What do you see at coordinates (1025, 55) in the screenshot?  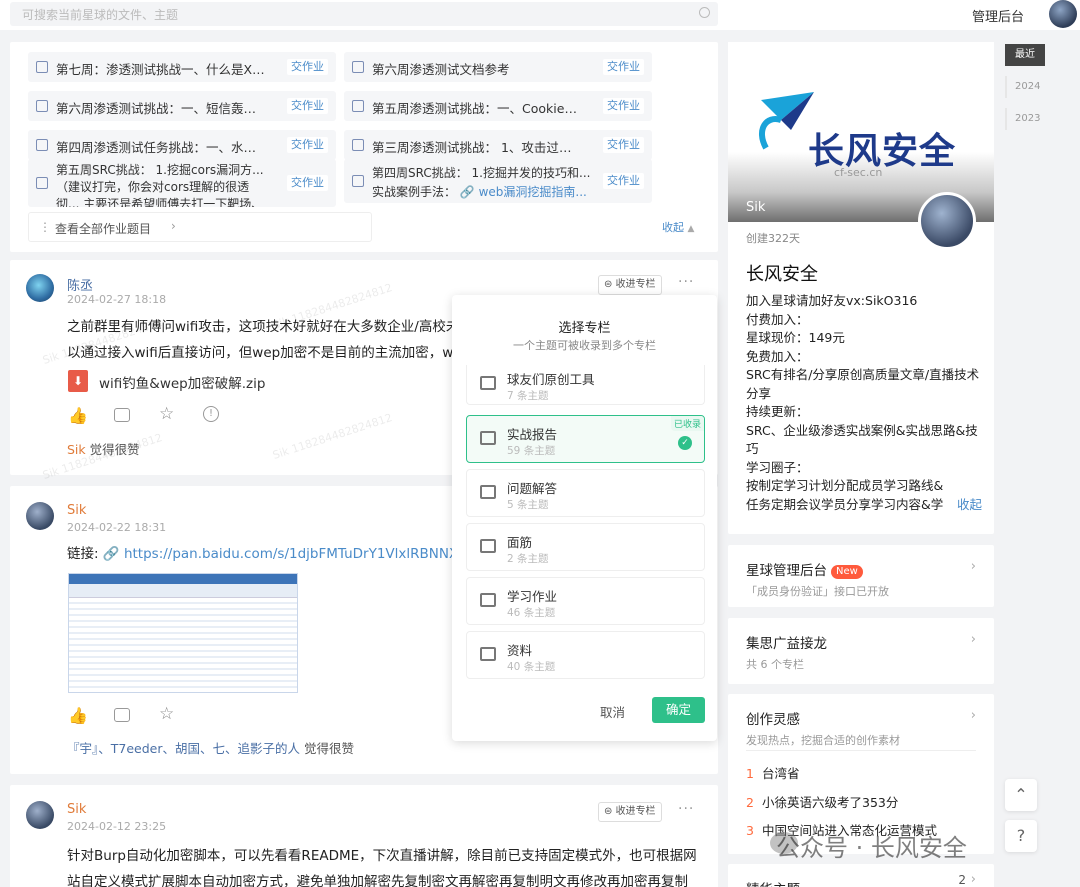 I see `tab-recent: 最近` at bounding box center [1025, 55].